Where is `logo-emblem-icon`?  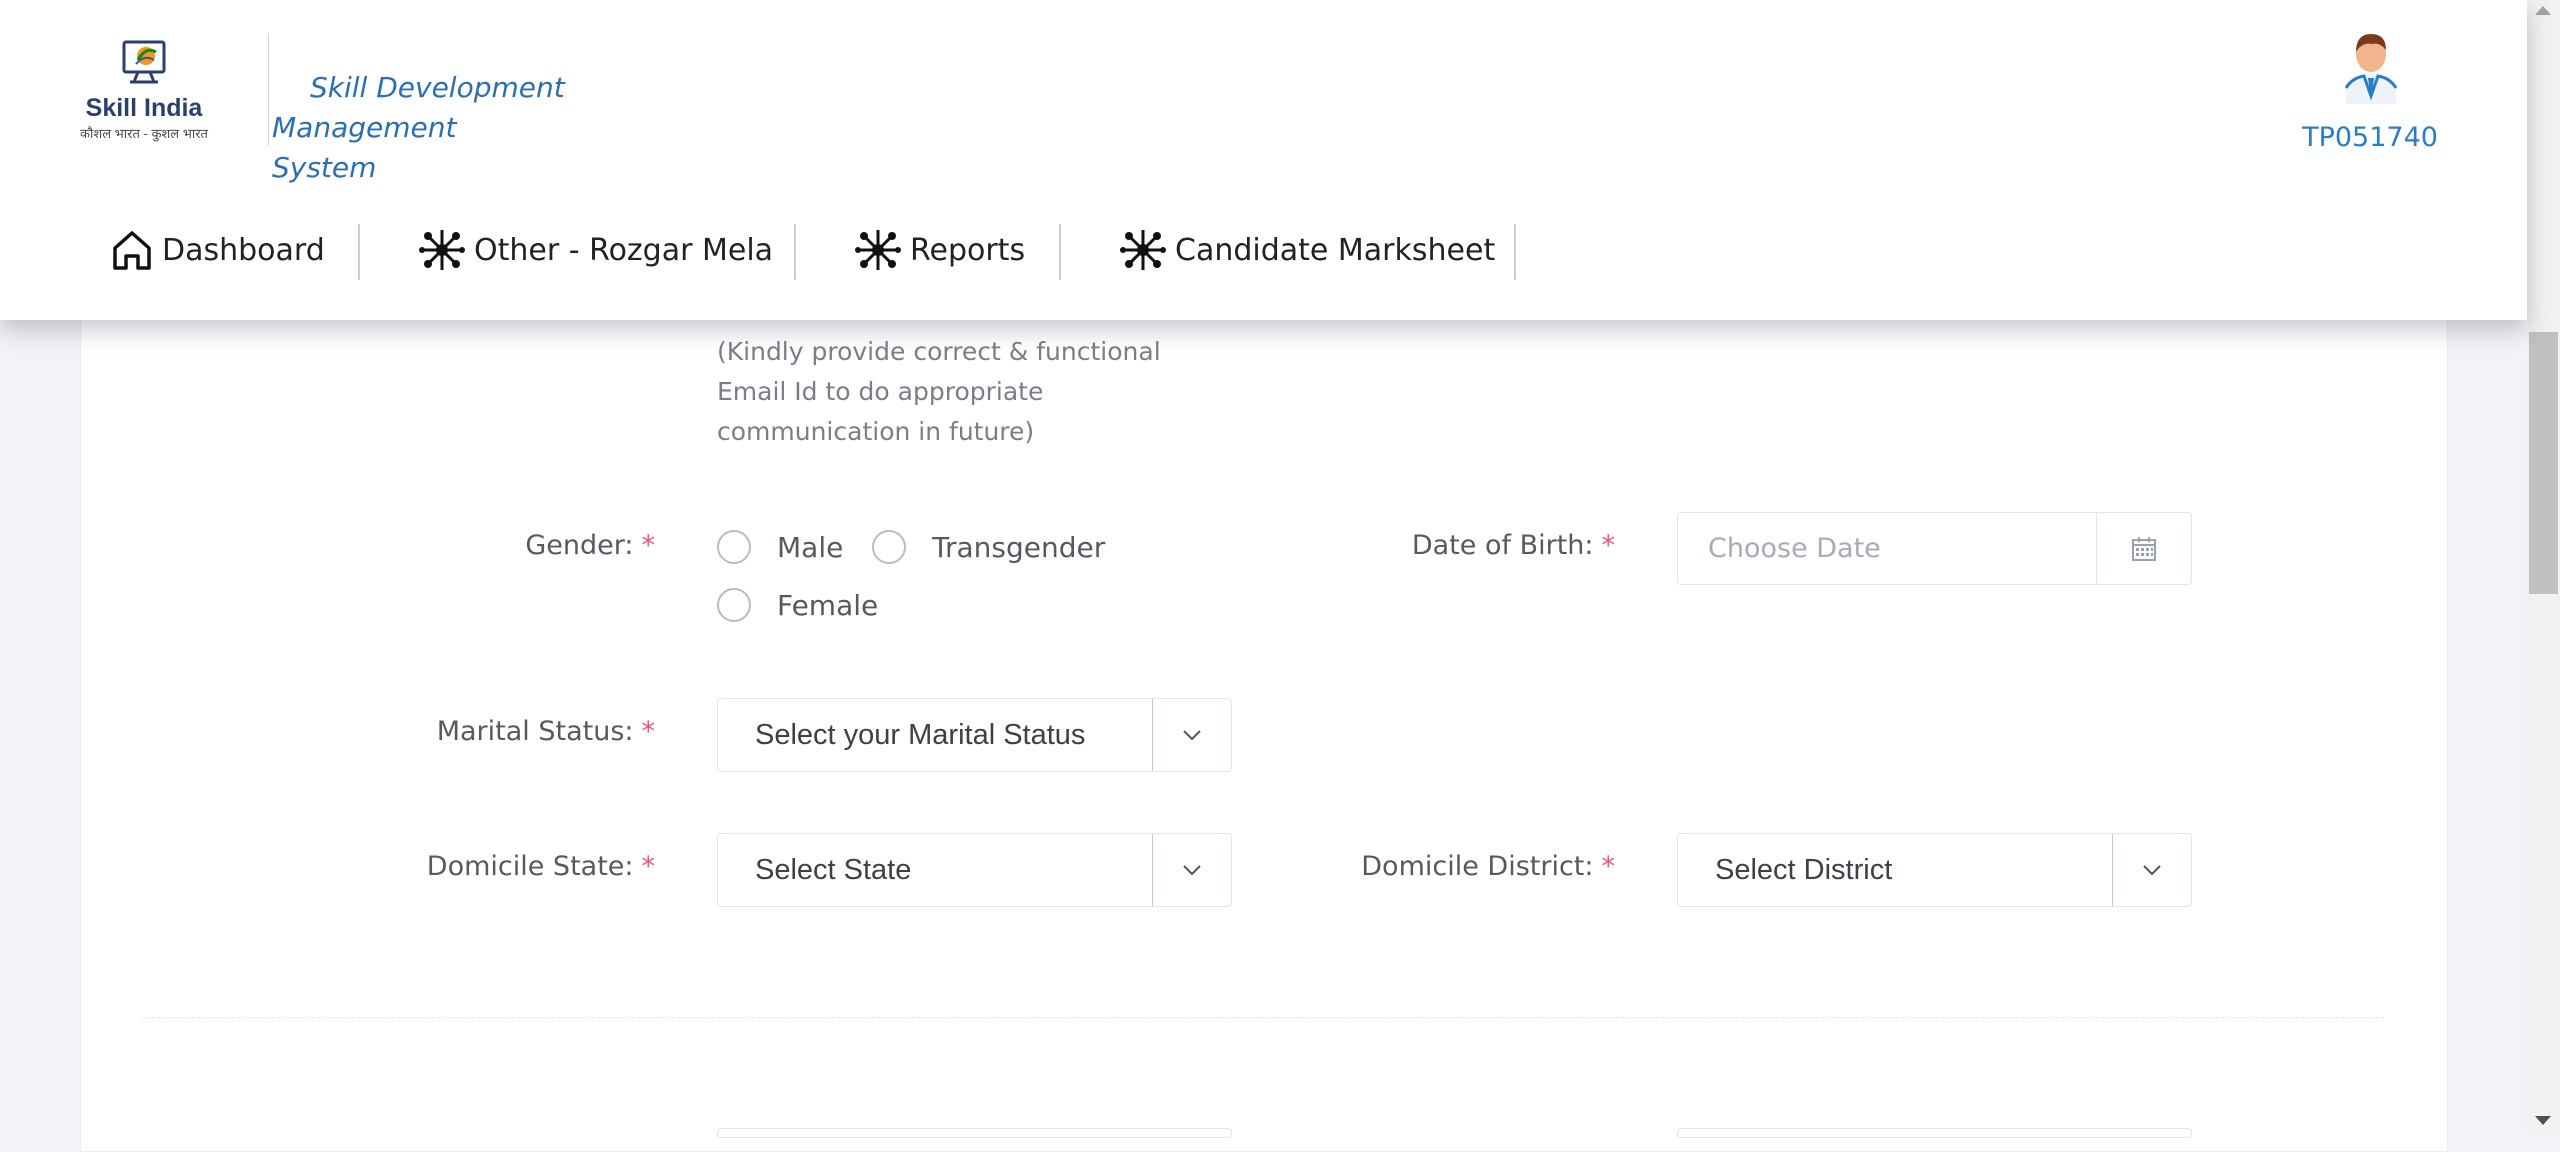 logo-emblem-icon is located at coordinates (144, 62).